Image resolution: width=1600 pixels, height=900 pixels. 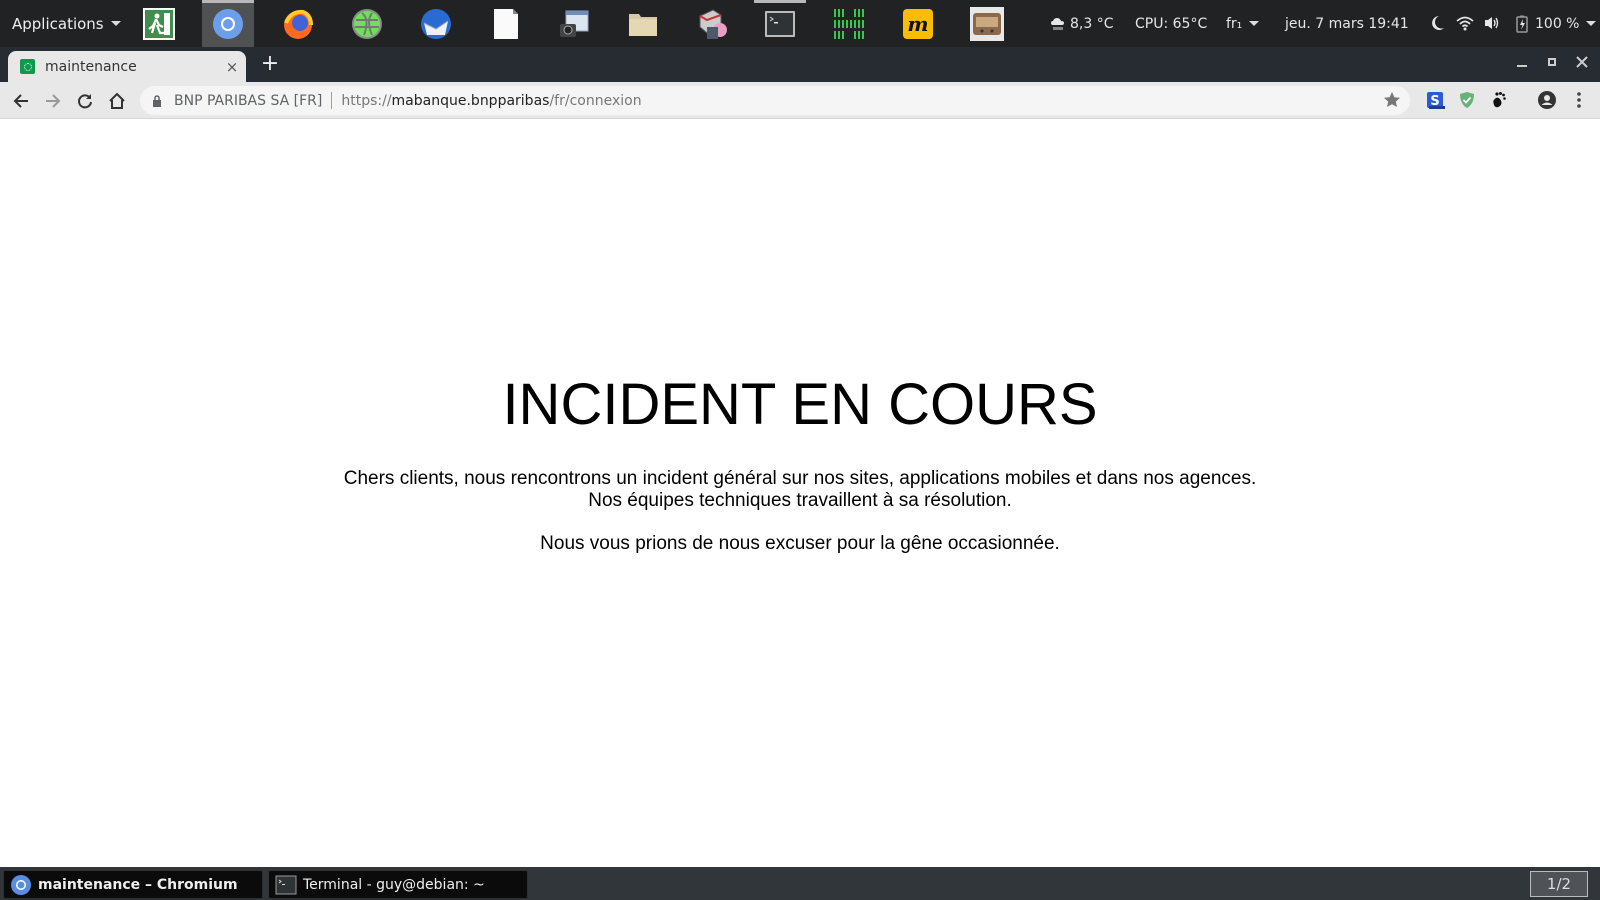 I want to click on globe-icon, so click(x=367, y=23).